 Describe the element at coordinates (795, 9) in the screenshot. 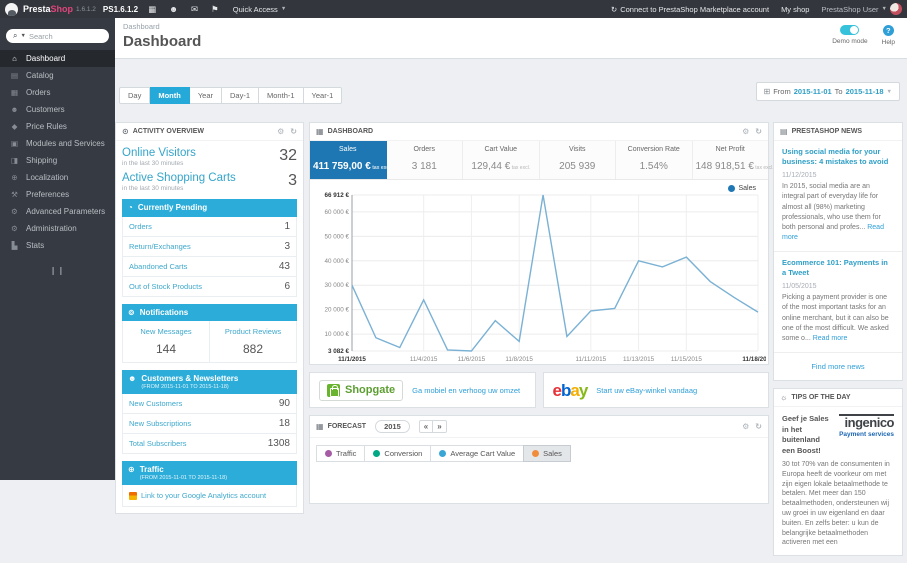

I see `my-shop-link: My shop` at that location.